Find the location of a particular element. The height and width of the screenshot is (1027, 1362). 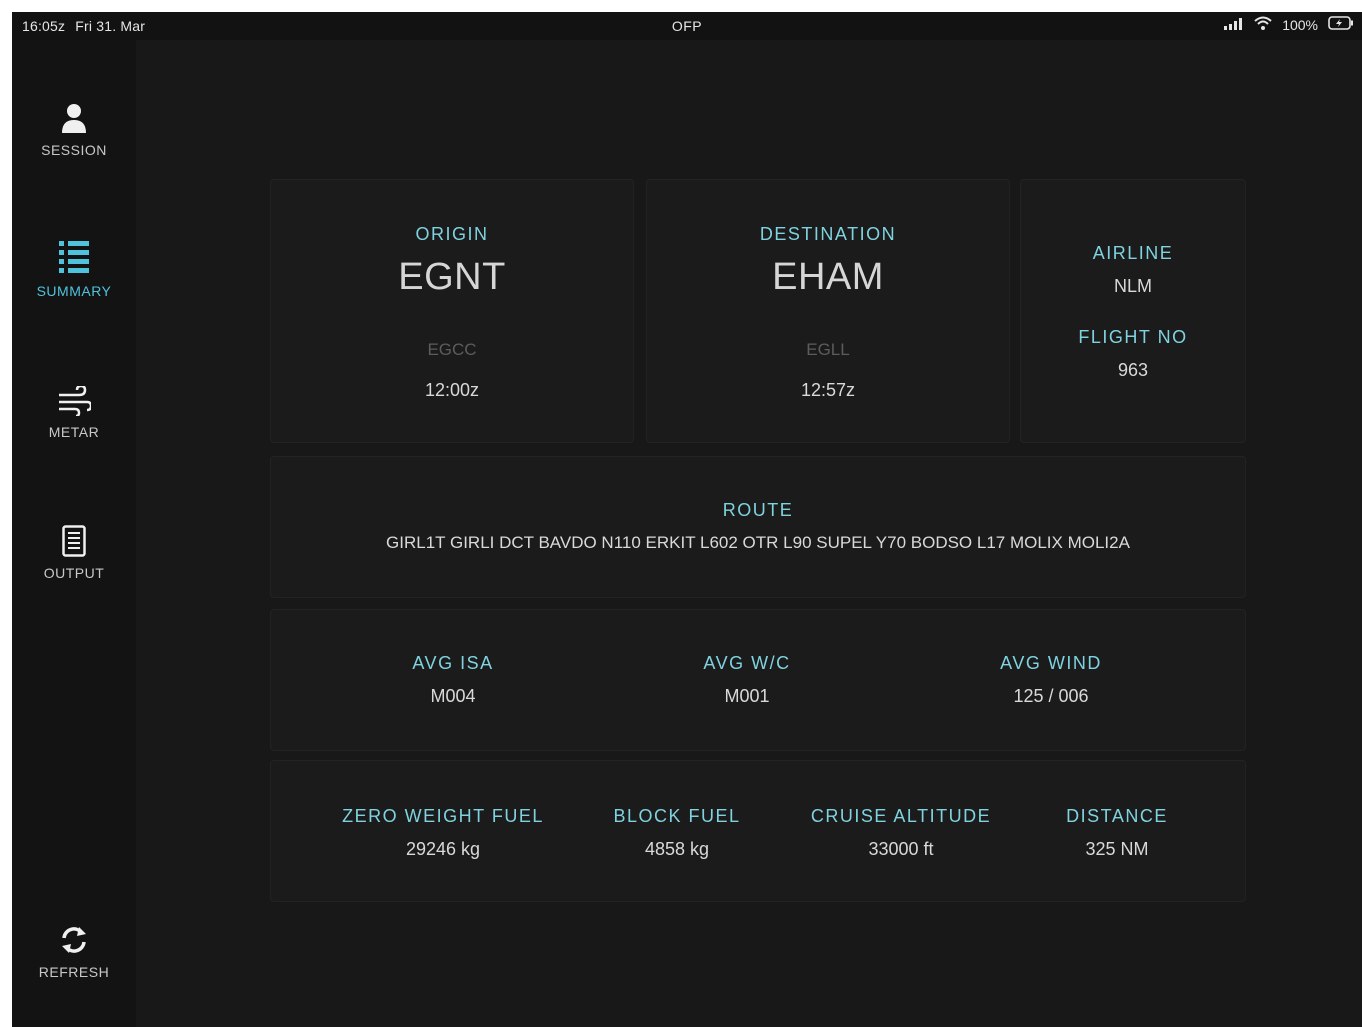

zero-weight-fuel-label: ZERO WEIGHT FUEL is located at coordinates (443, 816).